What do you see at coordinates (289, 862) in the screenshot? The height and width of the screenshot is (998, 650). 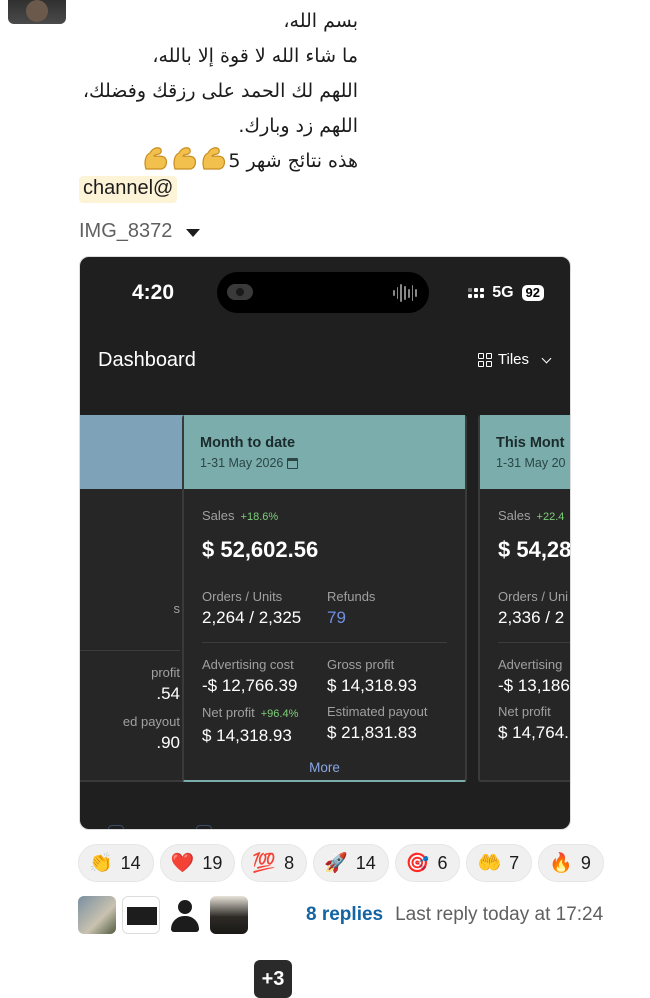 I see `reaction-count: 8` at bounding box center [289, 862].